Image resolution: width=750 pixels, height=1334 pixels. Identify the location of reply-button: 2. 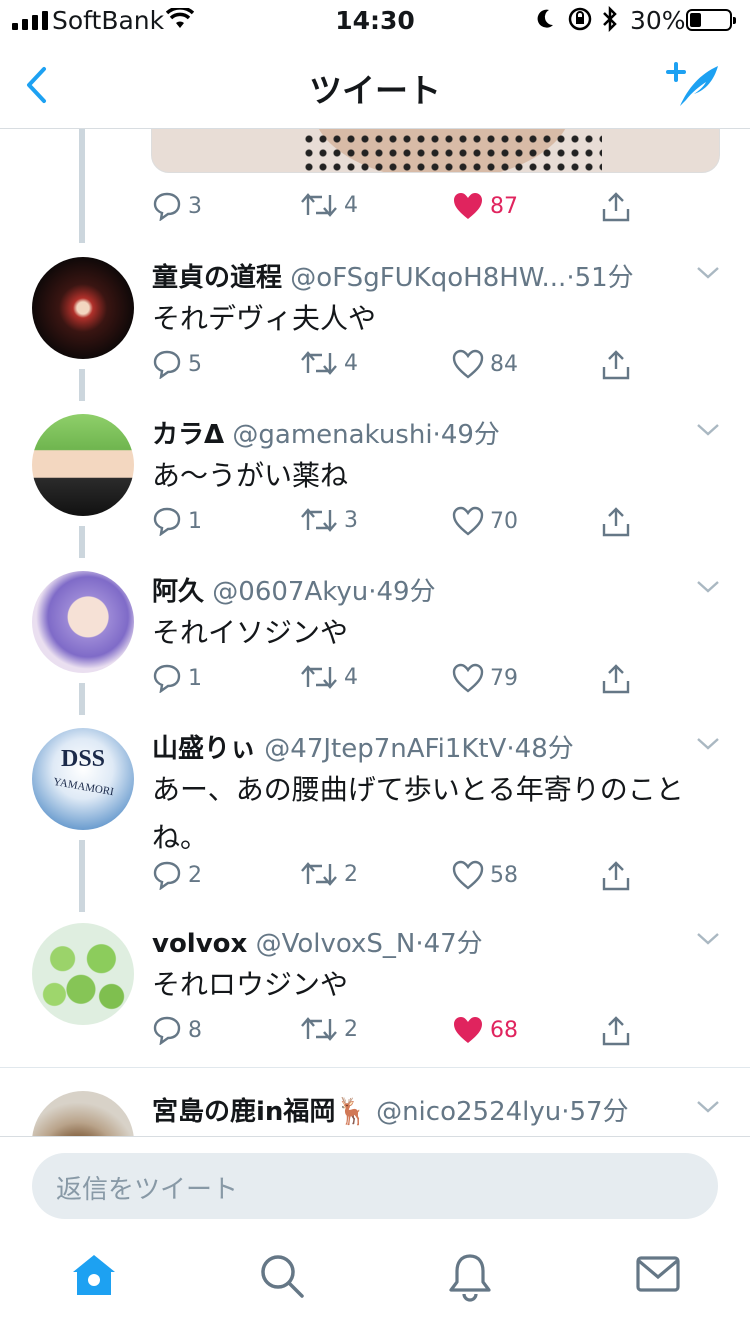
(177, 875).